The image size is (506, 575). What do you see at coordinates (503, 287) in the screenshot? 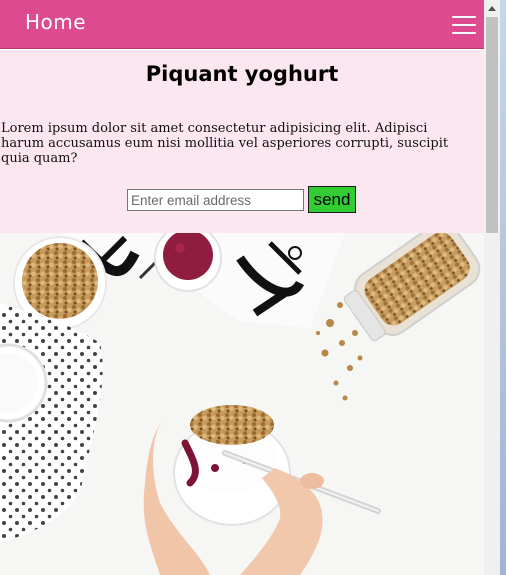
I see `window-edge` at bounding box center [503, 287].